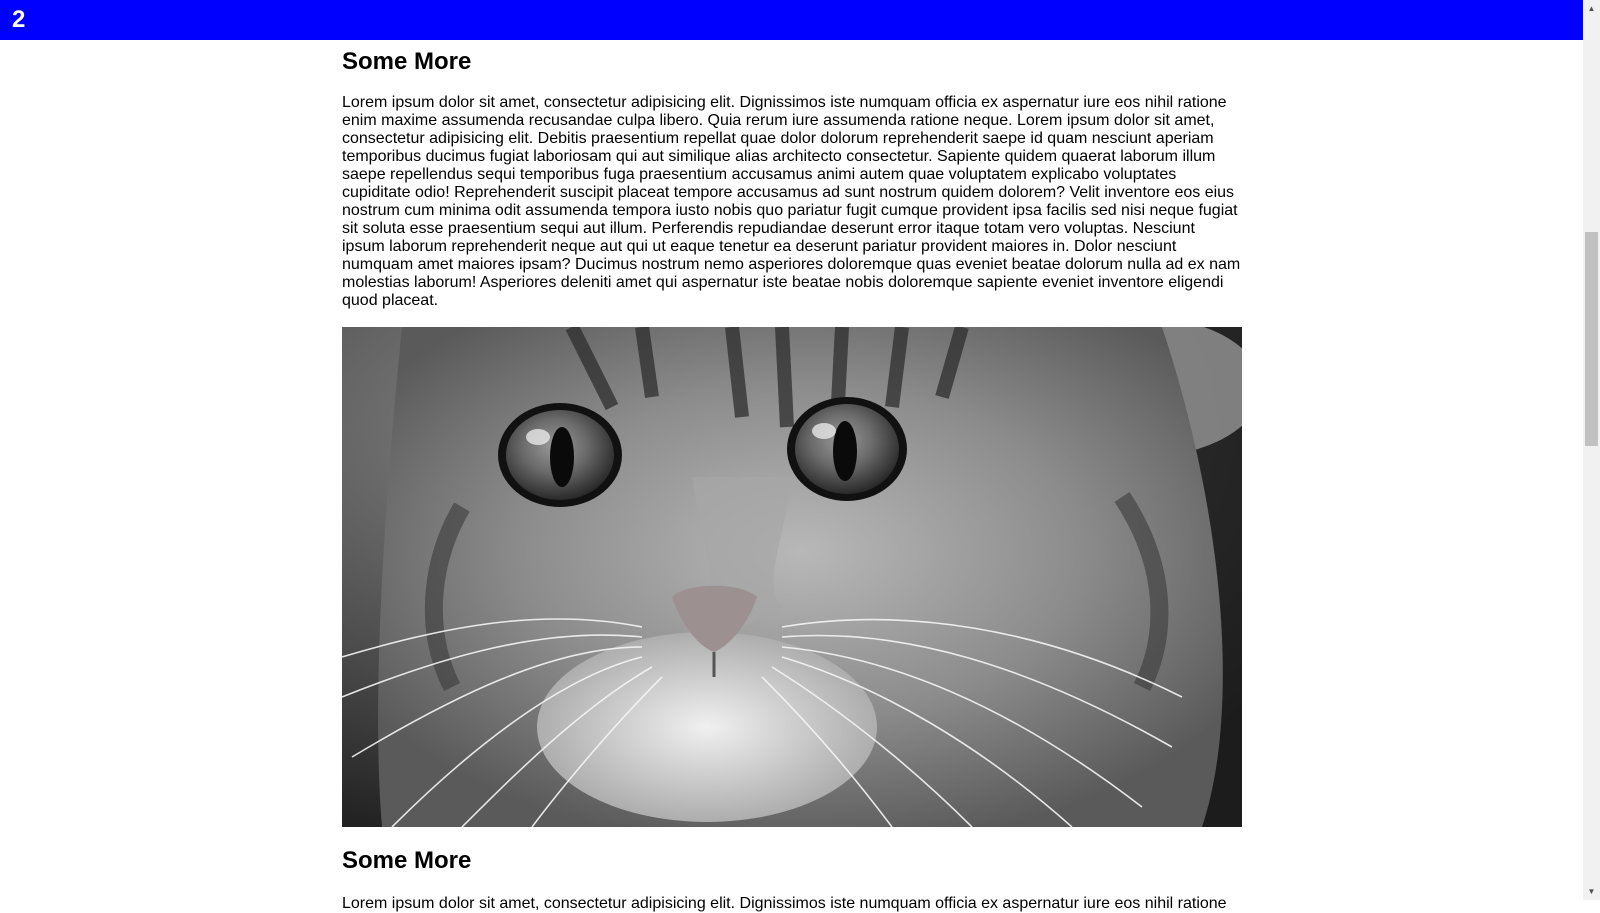 Image resolution: width=1600 pixels, height=913 pixels. Describe the element at coordinates (791, 20) in the screenshot. I see `top-header-bar: 2` at that location.